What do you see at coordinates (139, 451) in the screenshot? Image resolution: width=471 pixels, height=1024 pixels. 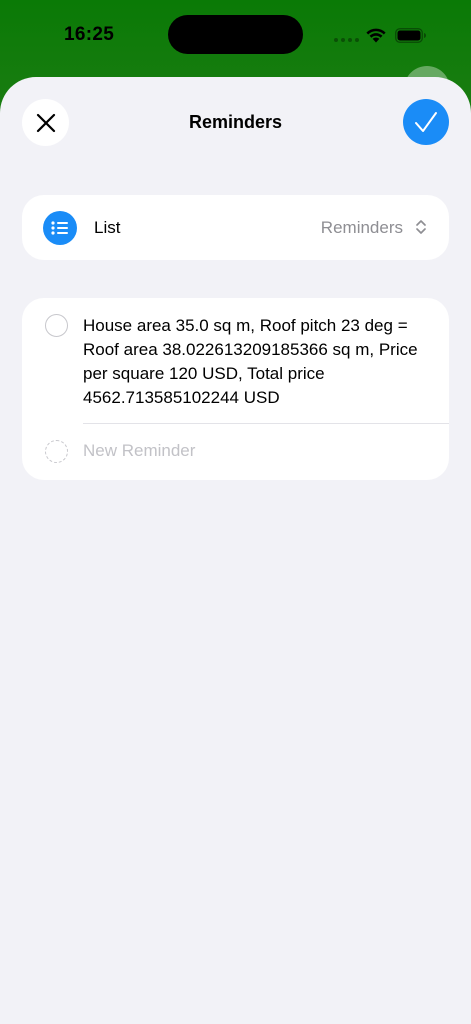 I see `new-reminder-input: New Reminder` at bounding box center [139, 451].